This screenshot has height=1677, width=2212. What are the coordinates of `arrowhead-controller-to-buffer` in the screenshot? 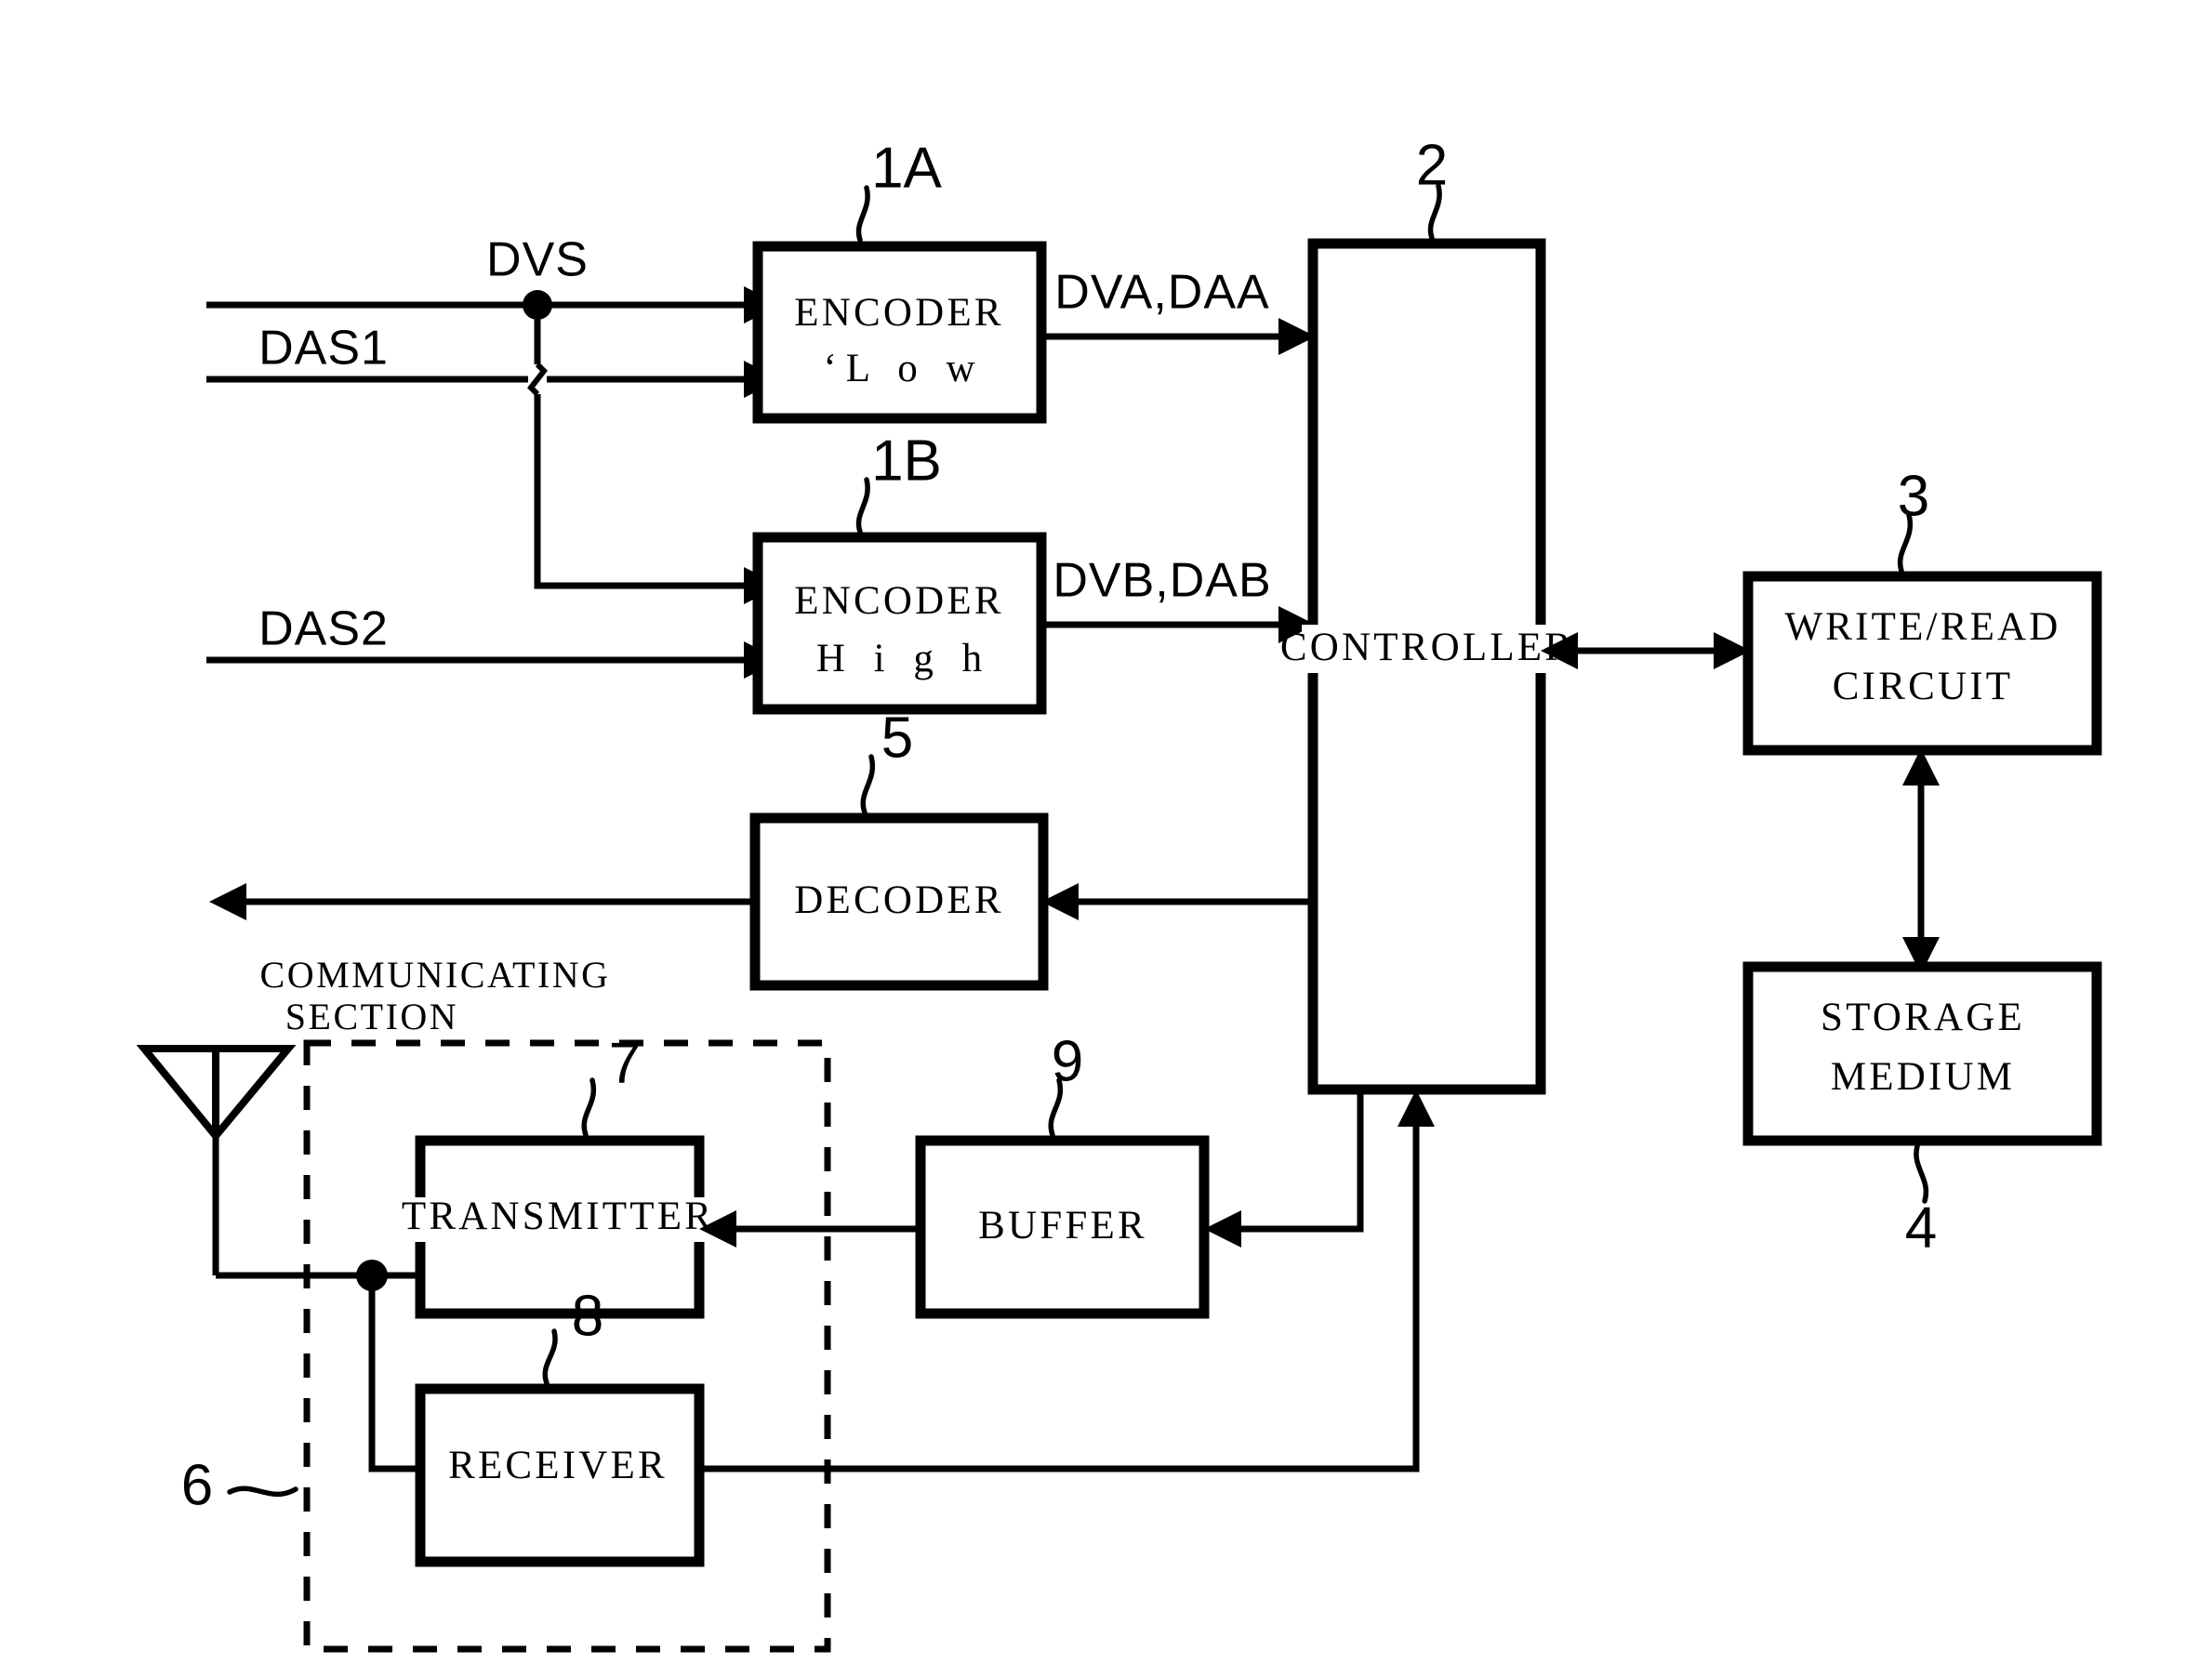 It's located at (1222, 1229).